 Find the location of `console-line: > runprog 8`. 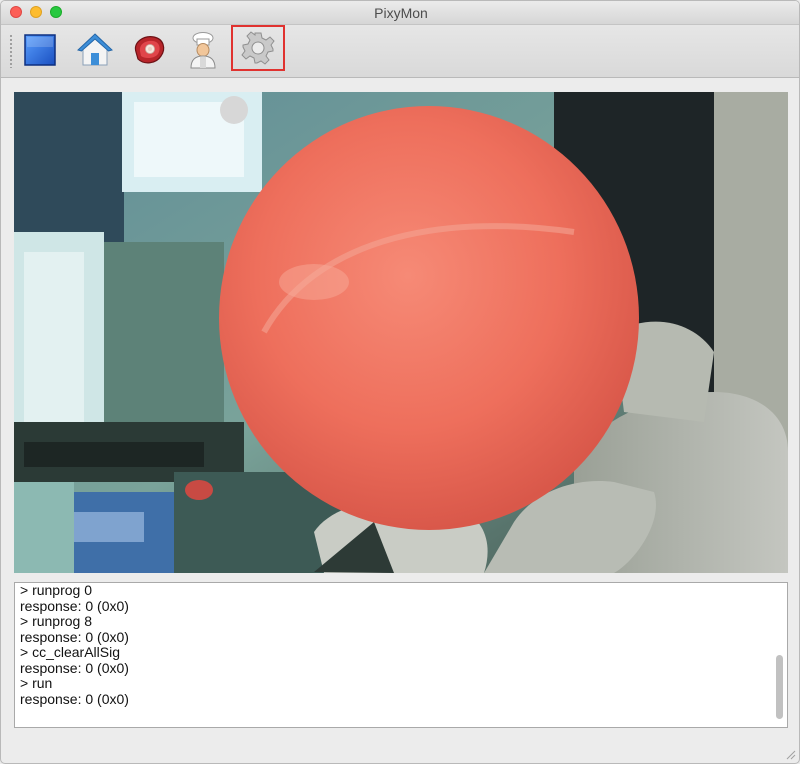

console-line: > runprog 8 is located at coordinates (56, 621).